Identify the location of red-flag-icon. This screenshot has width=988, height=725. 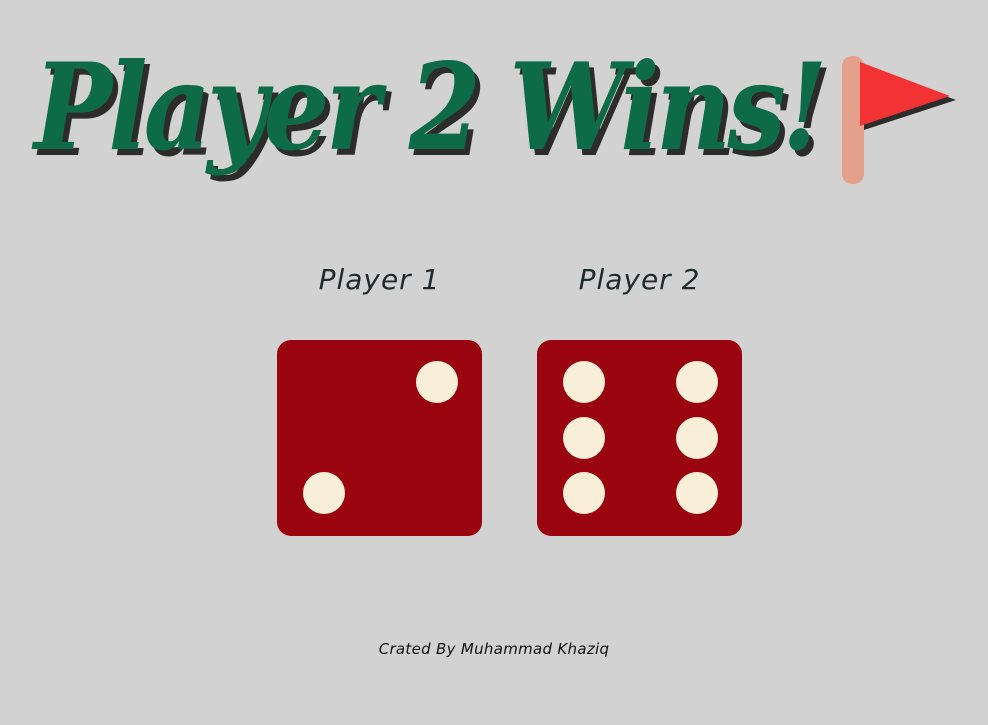
(899, 120).